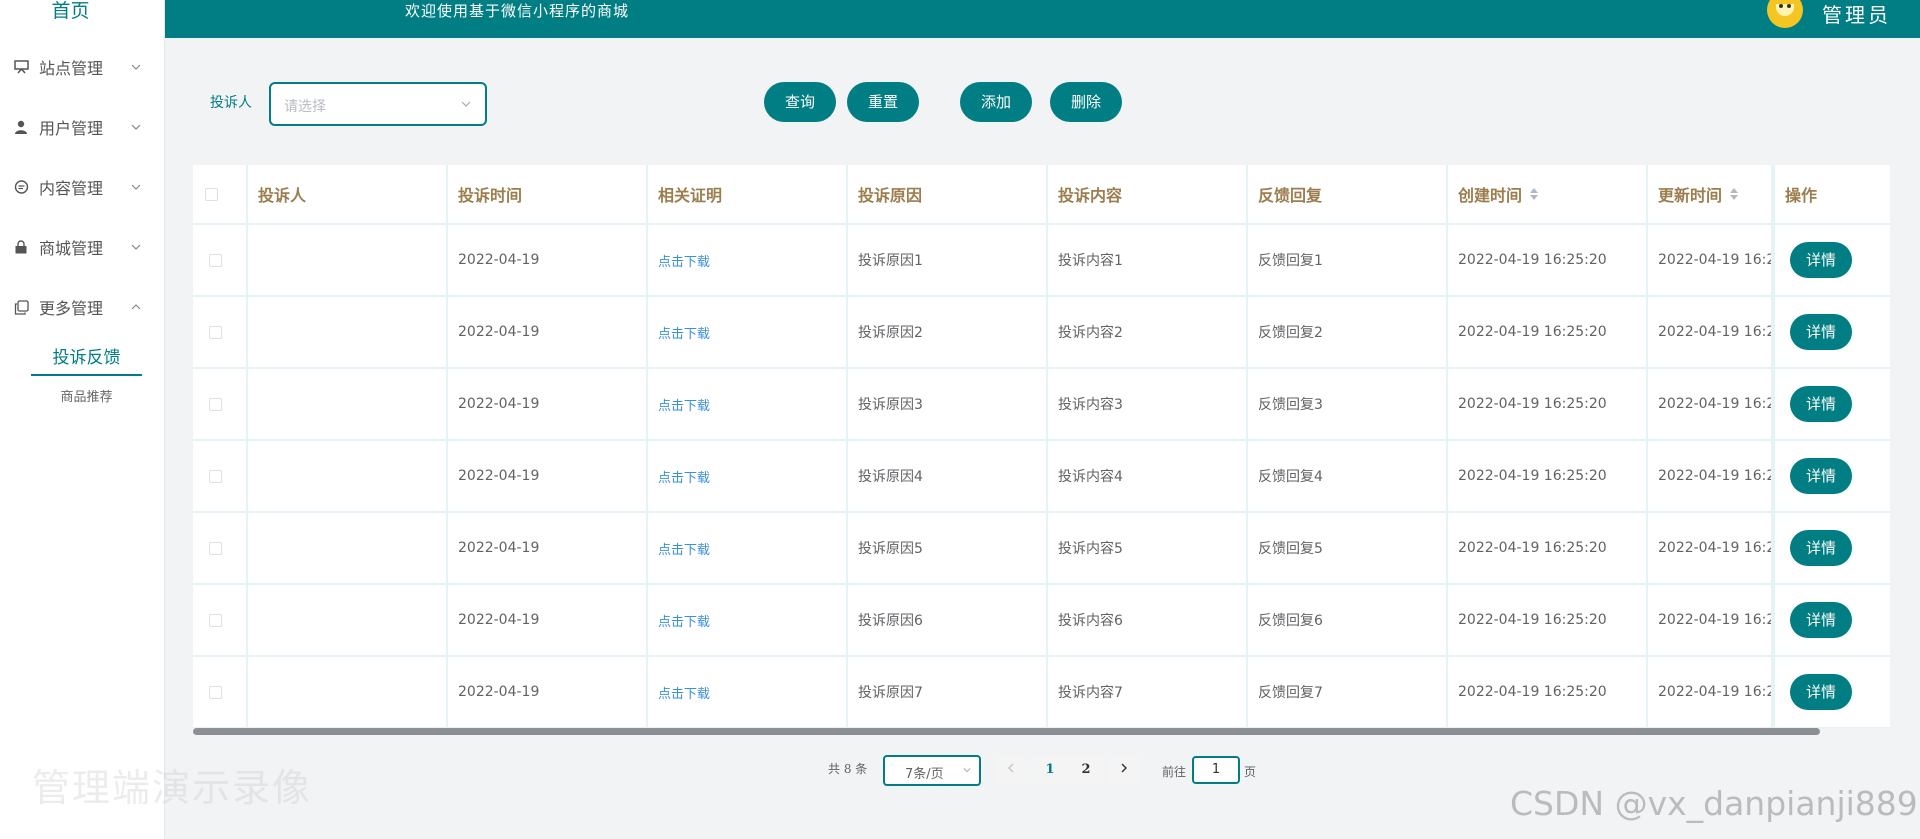 The image size is (1920, 839). Describe the element at coordinates (1348, 194) in the screenshot. I see `header-reply: 反馈回复` at that location.